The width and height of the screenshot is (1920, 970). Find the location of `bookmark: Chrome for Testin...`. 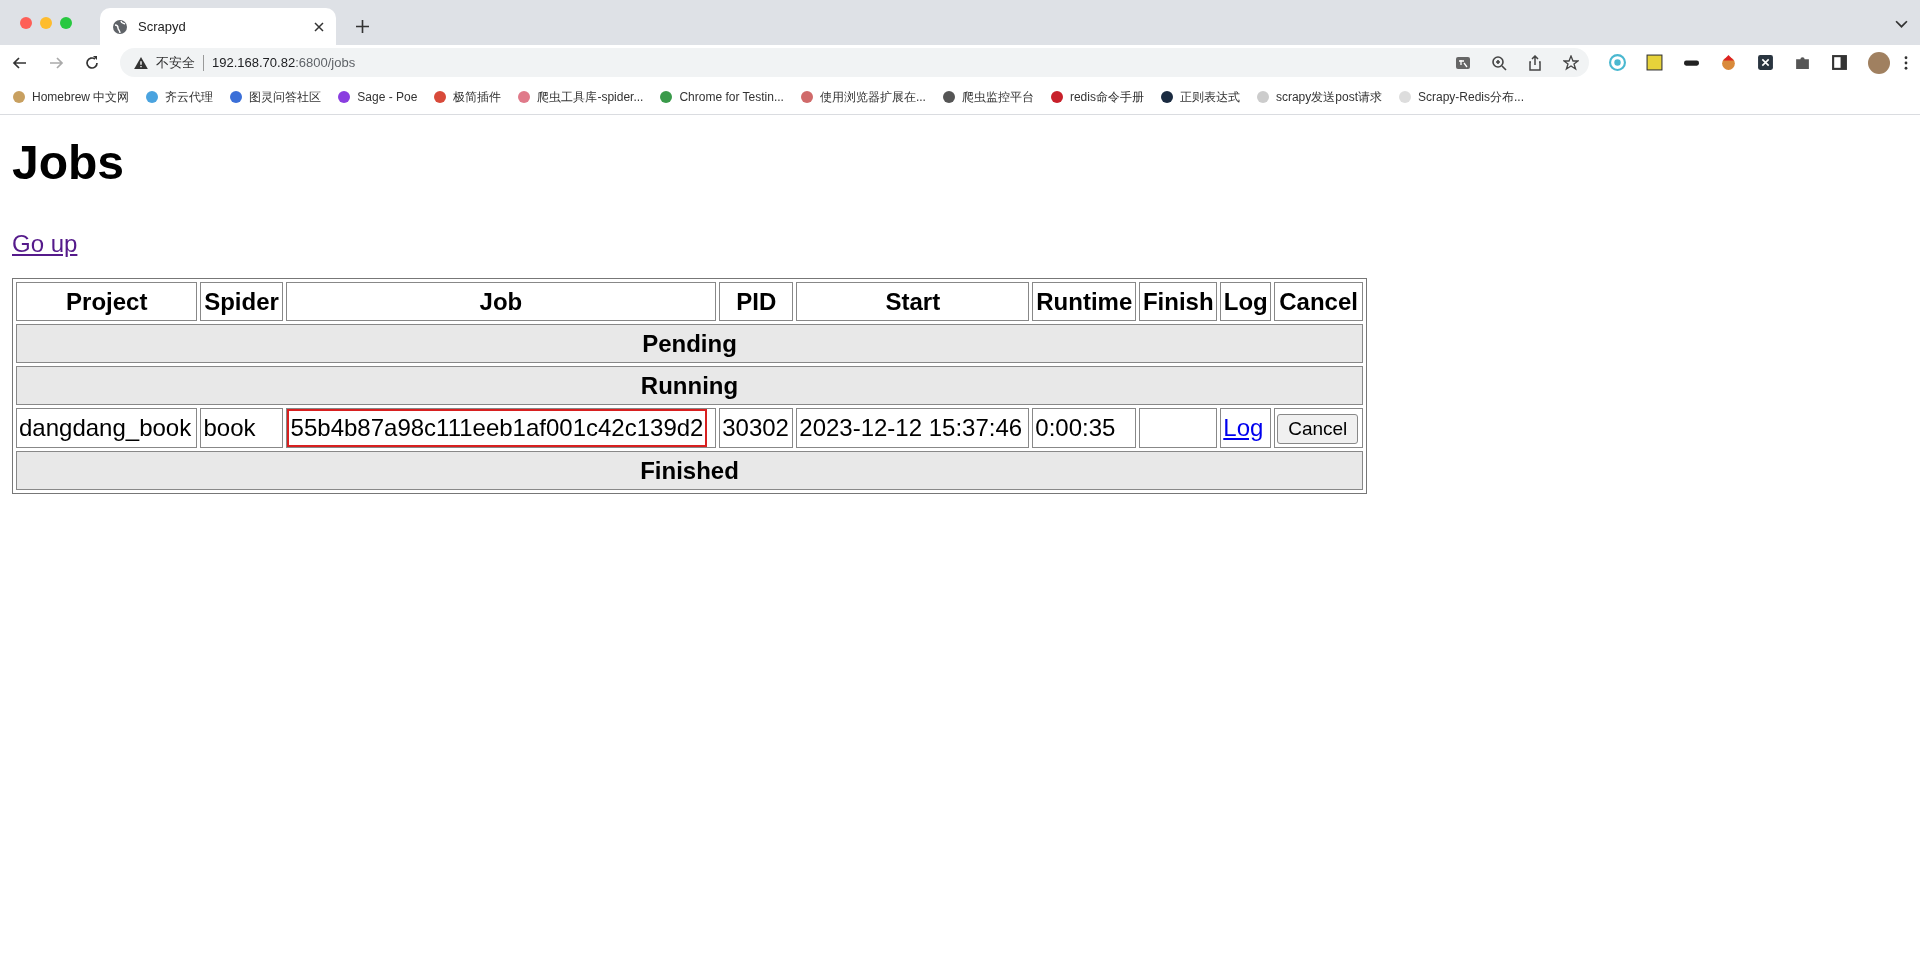

bookmark: Chrome for Testin... is located at coordinates (721, 97).